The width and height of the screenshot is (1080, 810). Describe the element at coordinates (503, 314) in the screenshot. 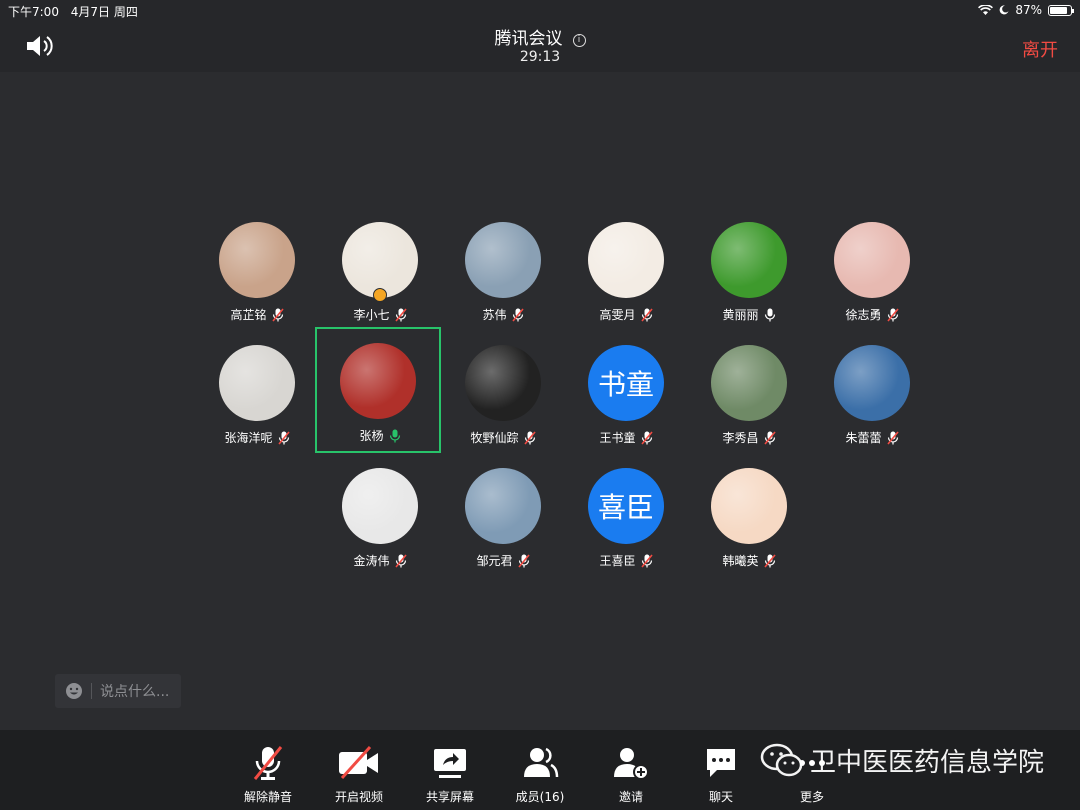

I see `participant-name-row: 苏伟` at that location.